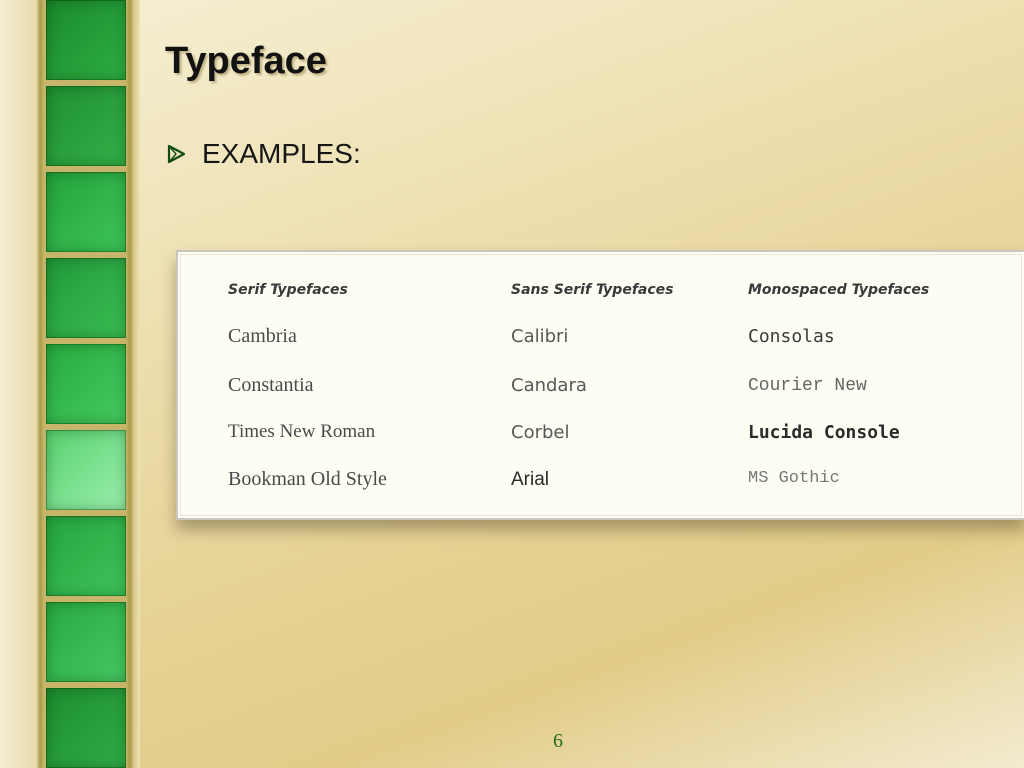 The image size is (1024, 768). Describe the element at coordinates (839, 290) in the screenshot. I see `column-header: Monospaced Typefaces` at that location.